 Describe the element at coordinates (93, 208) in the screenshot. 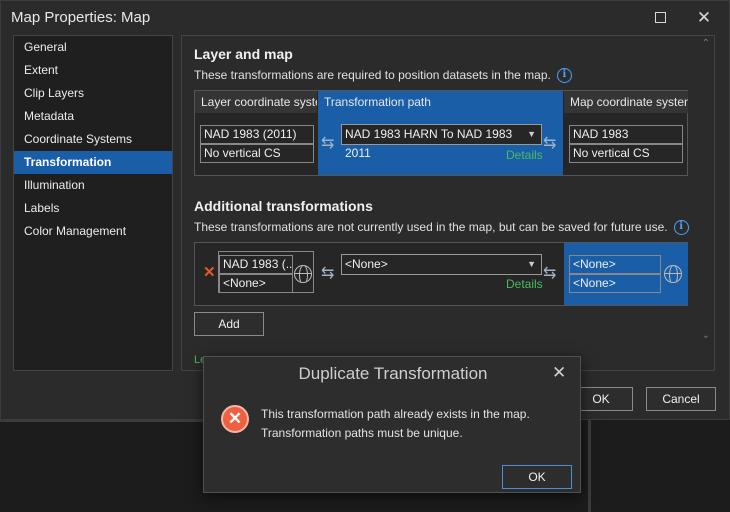

I see `sidebar-item-labels: Labels` at that location.